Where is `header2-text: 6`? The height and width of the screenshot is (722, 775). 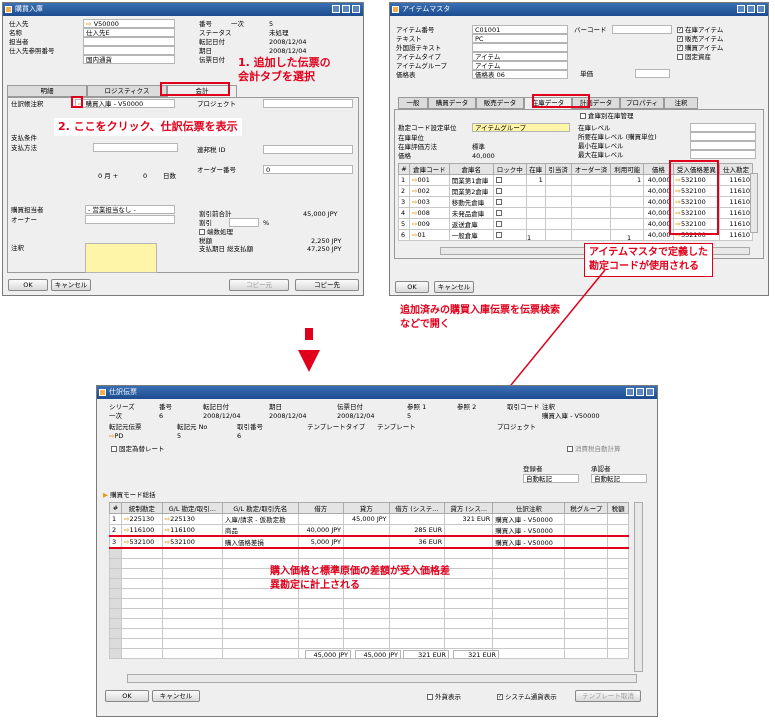 header2-text: 6 is located at coordinates (239, 436).